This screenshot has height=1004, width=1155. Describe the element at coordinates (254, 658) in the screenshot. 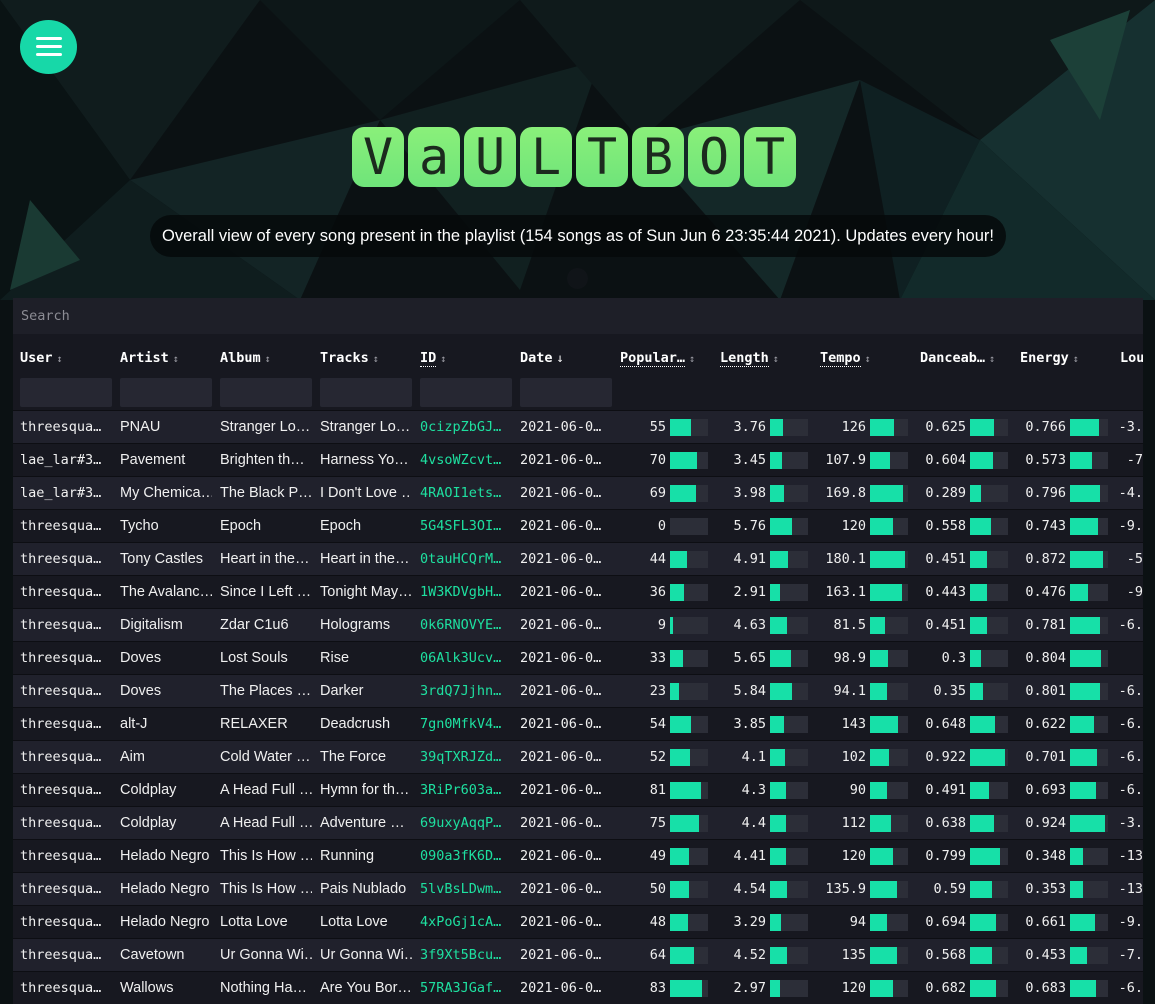

I see `cell-album: Lost Souls` at that location.